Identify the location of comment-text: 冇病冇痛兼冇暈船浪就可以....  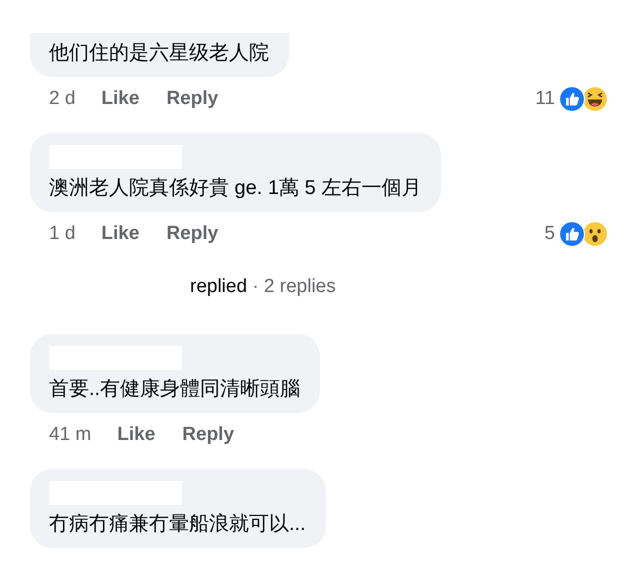
(177, 524).